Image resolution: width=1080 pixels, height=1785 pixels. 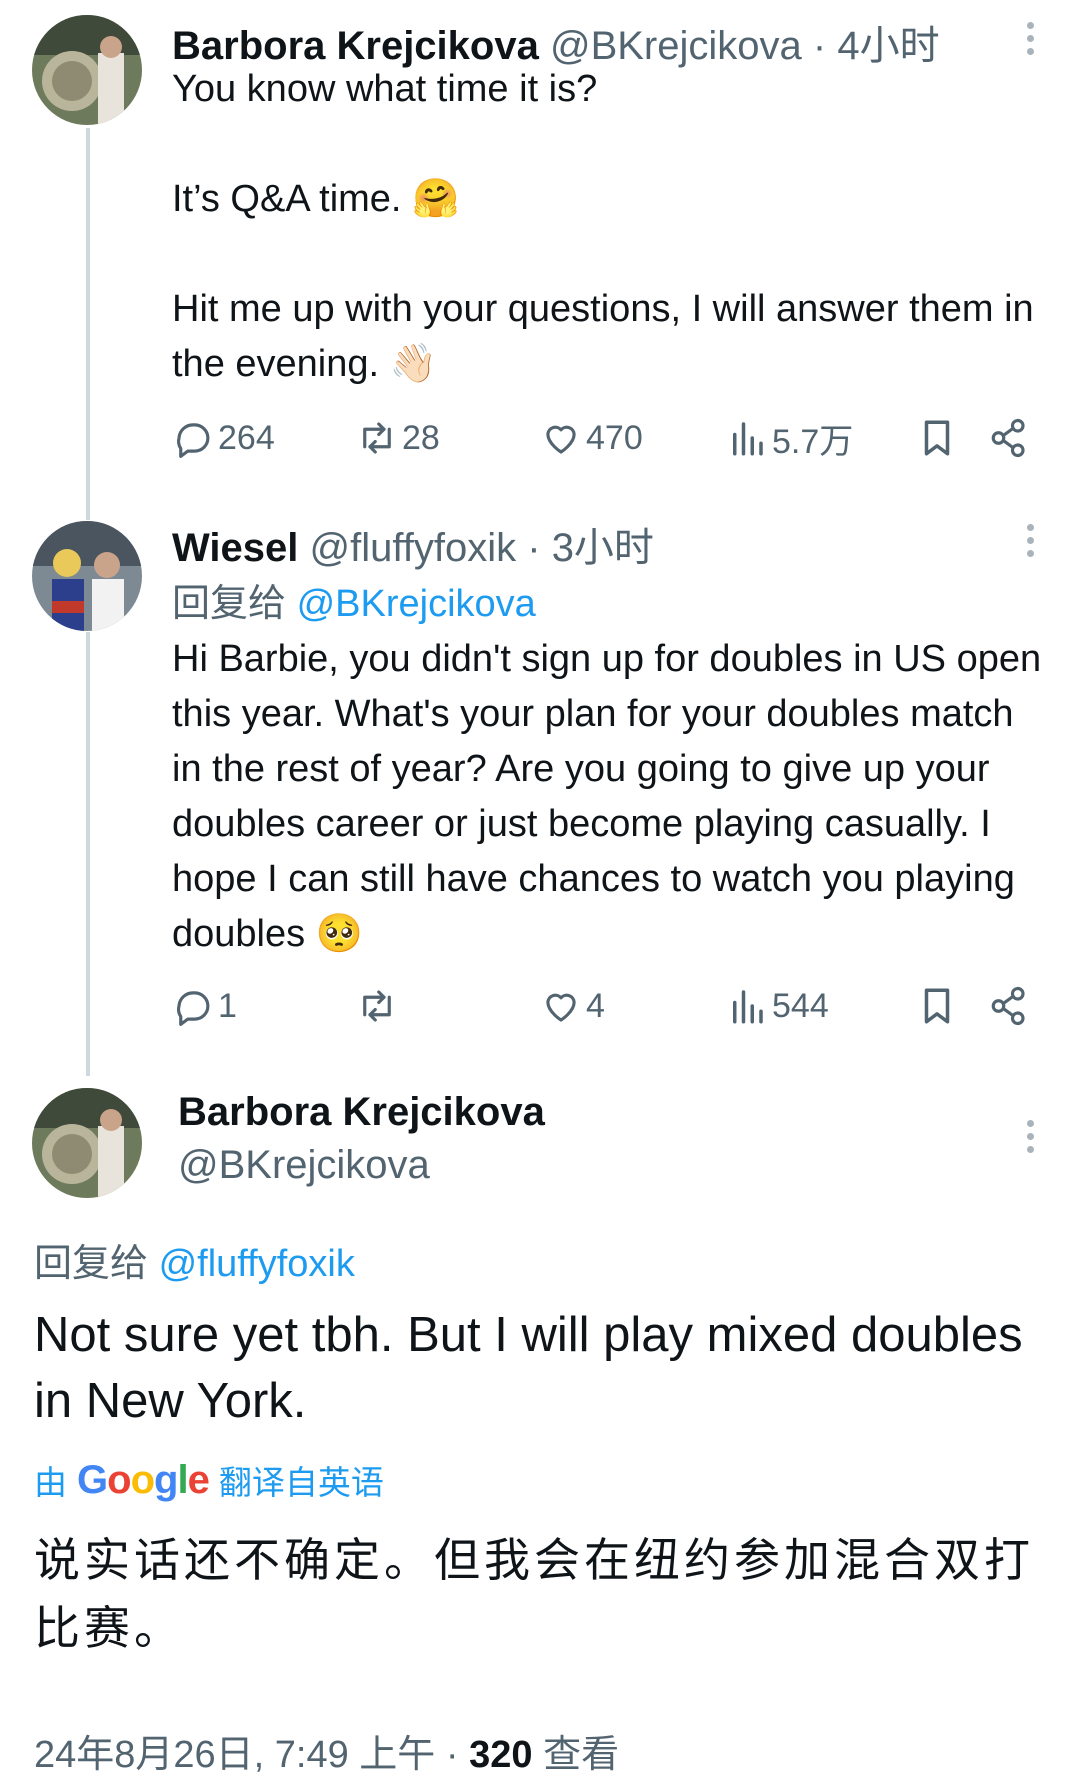 I want to click on views-label: 查看, so click(x=581, y=1755).